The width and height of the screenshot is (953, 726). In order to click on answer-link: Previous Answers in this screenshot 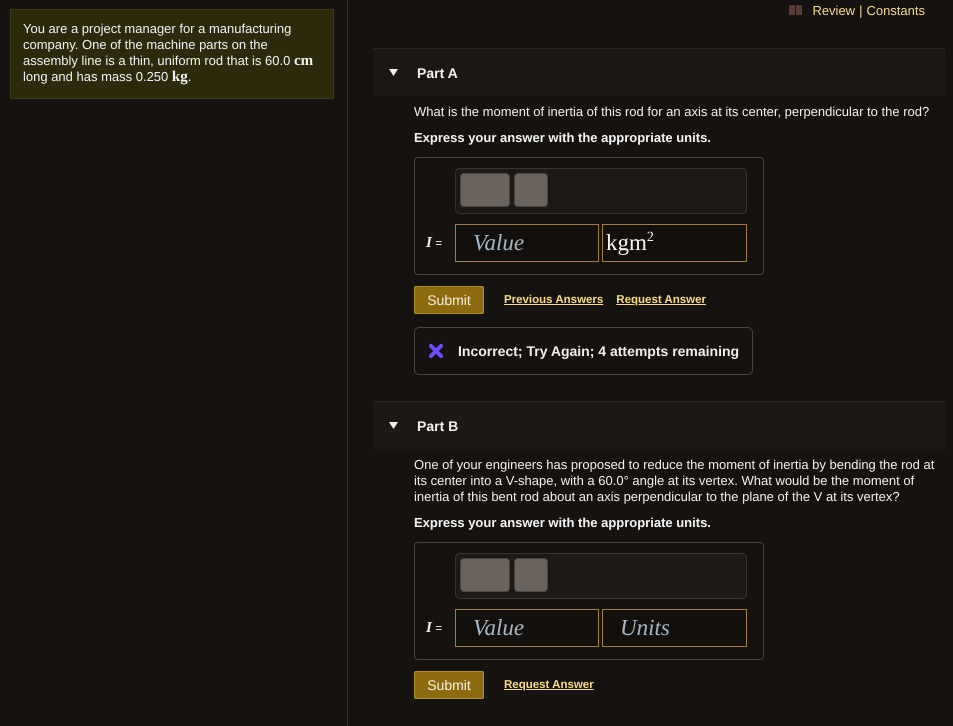, I will do `click(554, 300)`.